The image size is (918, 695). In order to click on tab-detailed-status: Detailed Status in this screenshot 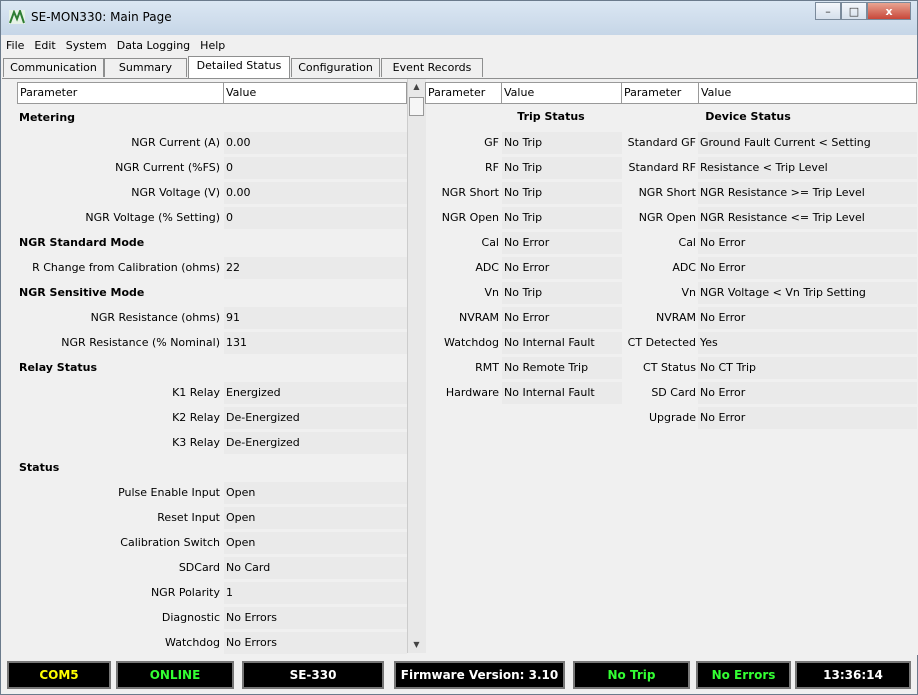, I will do `click(239, 67)`.